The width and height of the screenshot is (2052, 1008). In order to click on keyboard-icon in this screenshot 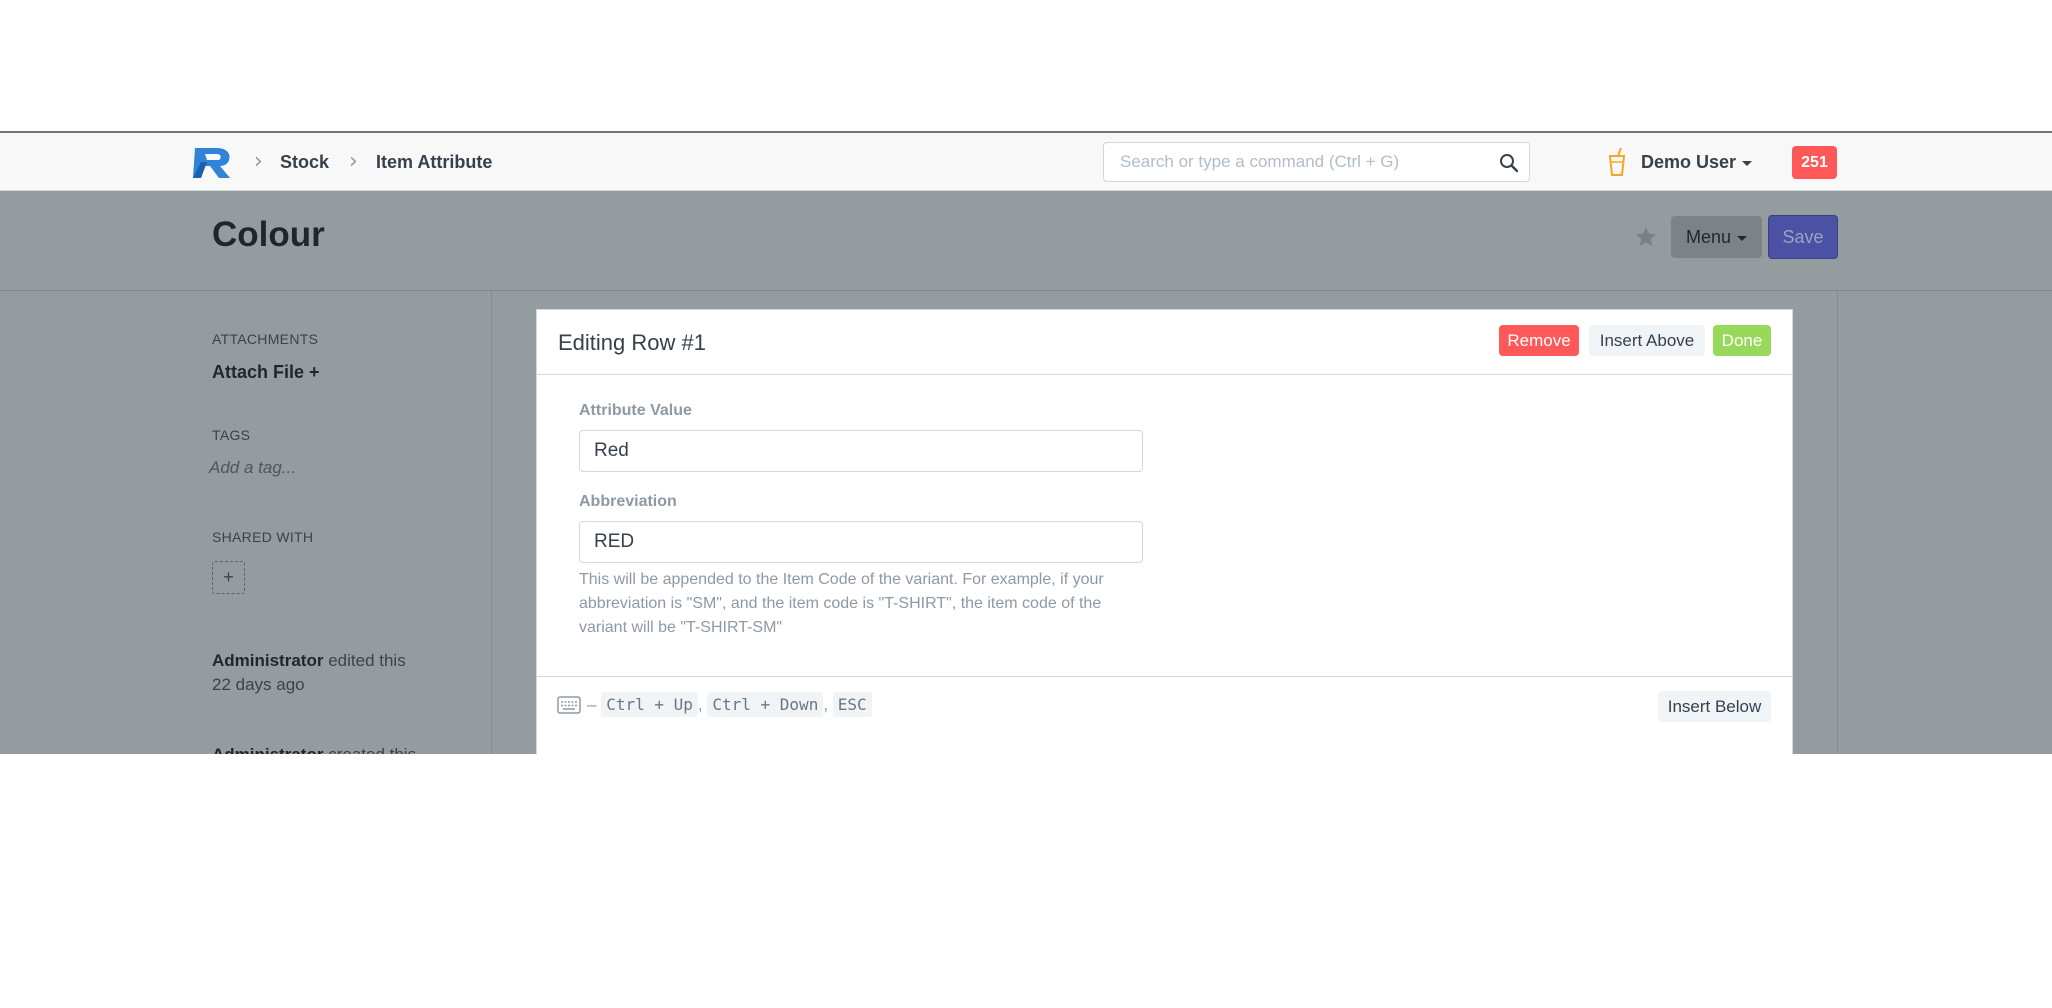, I will do `click(569, 705)`.